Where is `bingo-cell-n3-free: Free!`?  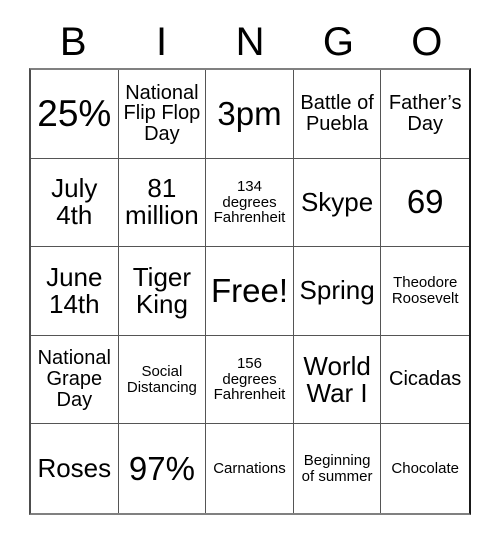
bingo-cell-n3-free: Free! is located at coordinates (250, 291).